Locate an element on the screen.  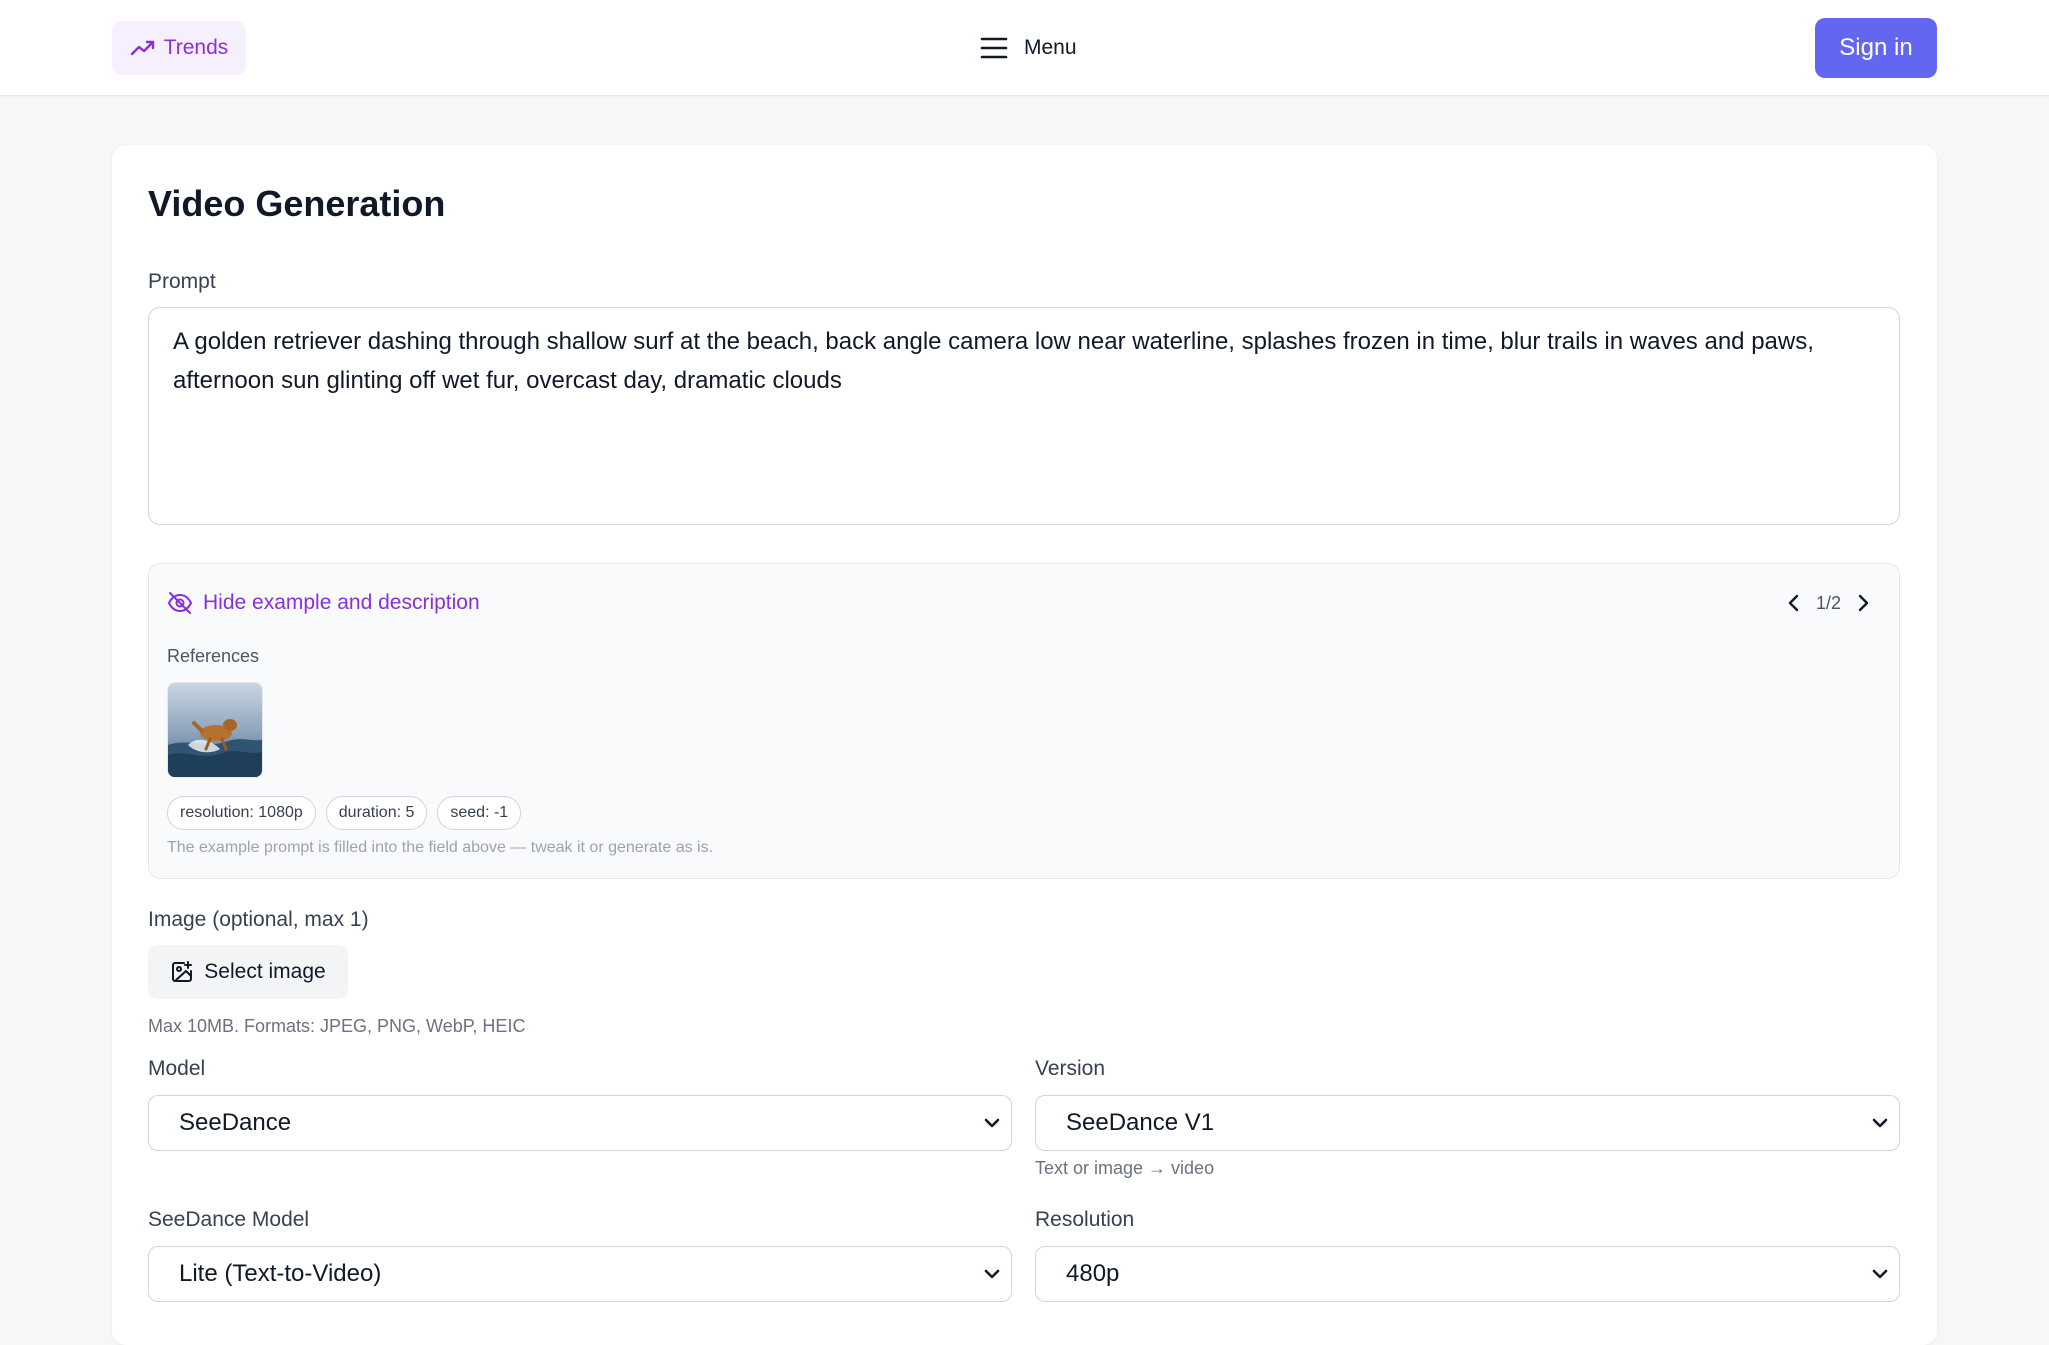
version-select-value: SeeDance V1 is located at coordinates (1140, 1122).